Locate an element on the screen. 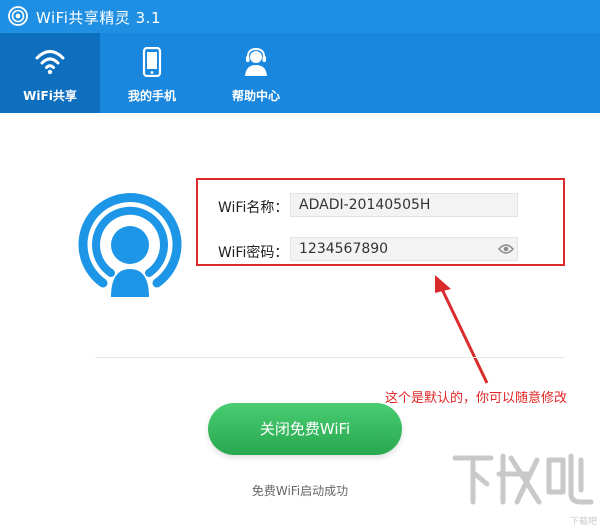 This screenshot has height=528, width=600. app-title: WiFi共享精灵 3.1 is located at coordinates (98, 18).